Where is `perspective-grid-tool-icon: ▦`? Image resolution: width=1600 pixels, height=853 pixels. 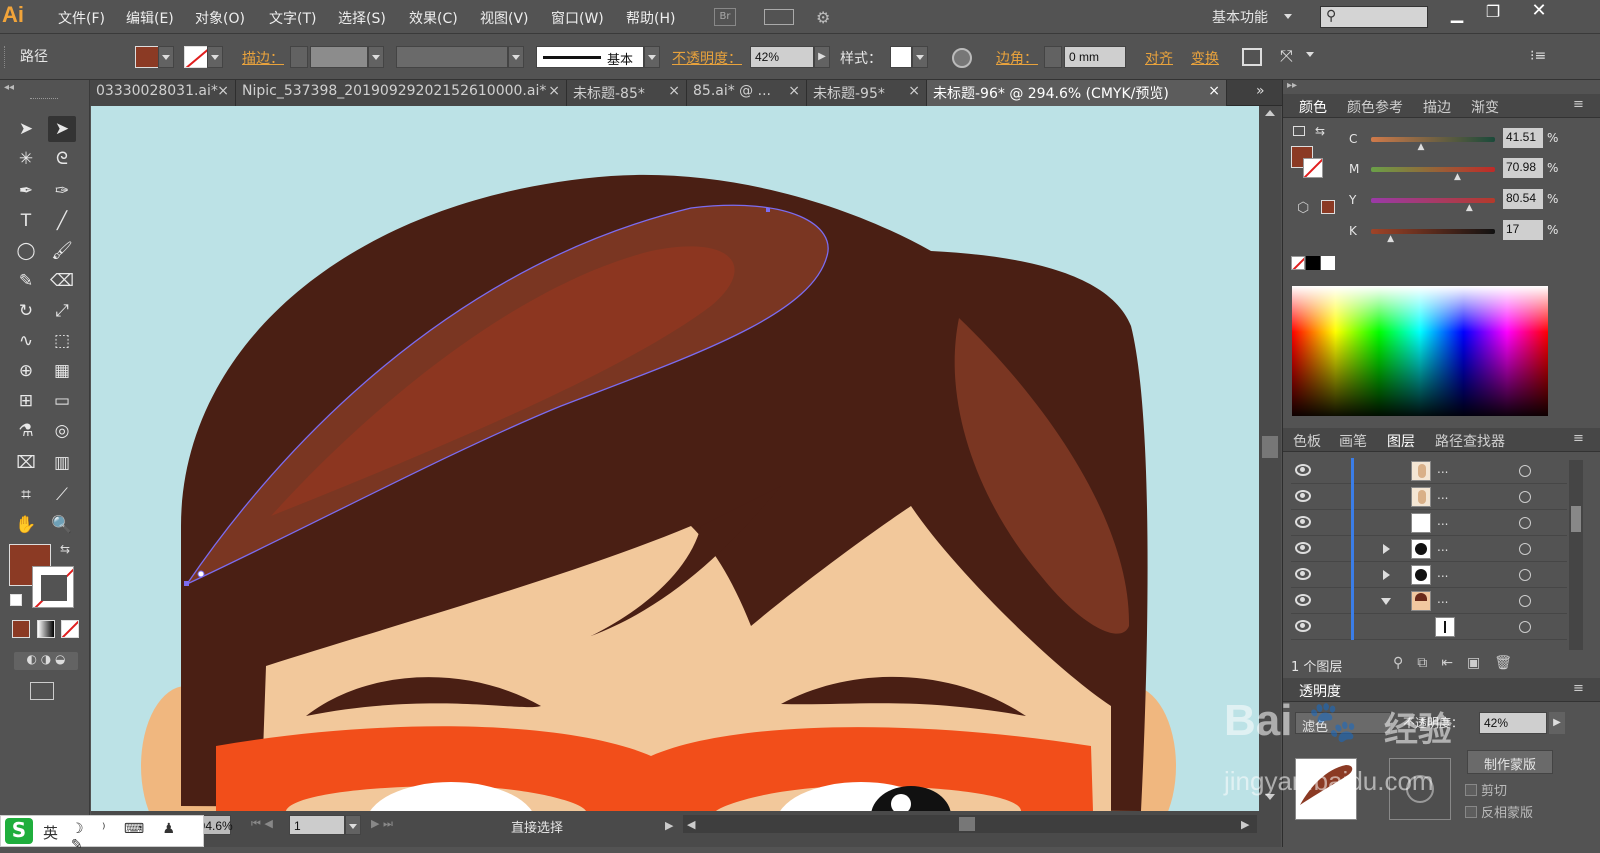
perspective-grid-tool-icon: ▦ is located at coordinates (62, 371).